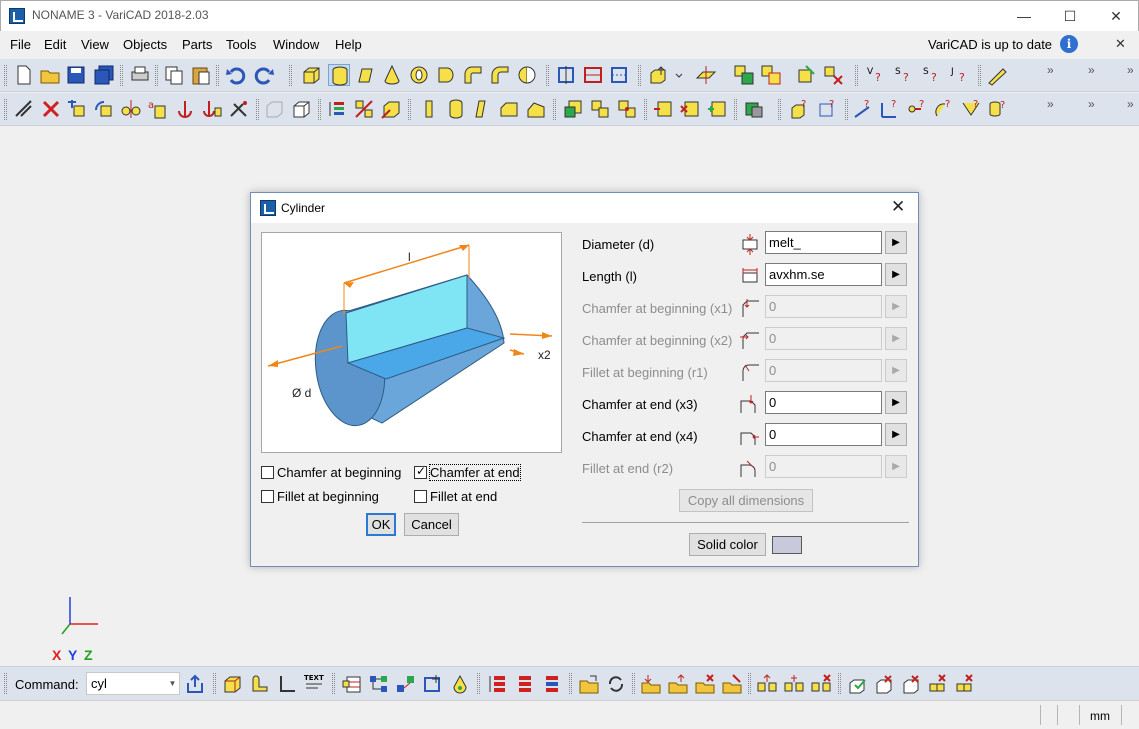  Describe the element at coordinates (195, 684) in the screenshot. I see `command-export-icon` at that location.